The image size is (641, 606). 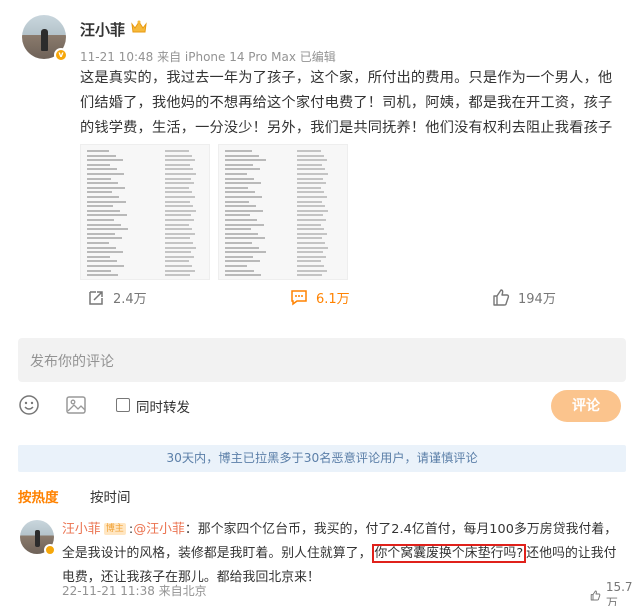 I want to click on like-button: 194万, so click(x=524, y=297).